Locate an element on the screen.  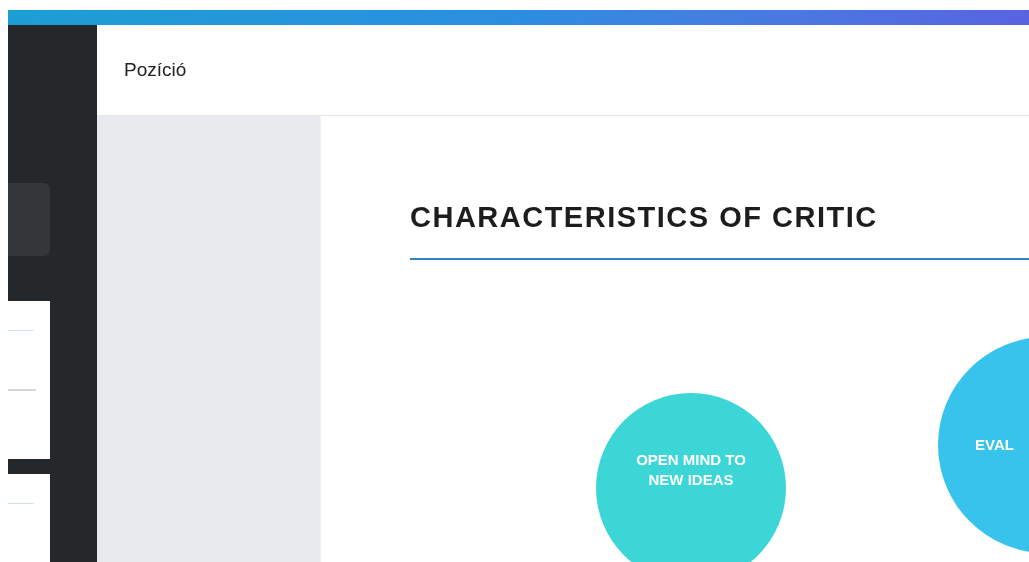
slide-title: CHARACTERISTICS OF CRITIC is located at coordinates (644, 217).